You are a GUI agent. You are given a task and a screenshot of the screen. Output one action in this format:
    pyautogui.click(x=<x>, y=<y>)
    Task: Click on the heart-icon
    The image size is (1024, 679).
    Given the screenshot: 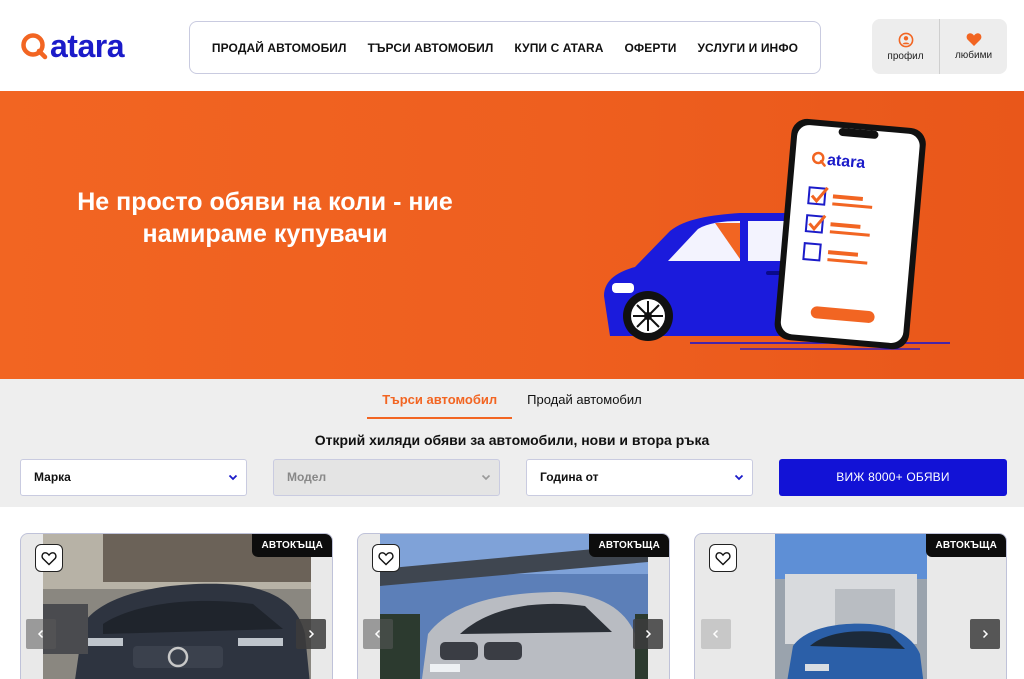 What is the action you would take?
    pyautogui.click(x=973, y=39)
    